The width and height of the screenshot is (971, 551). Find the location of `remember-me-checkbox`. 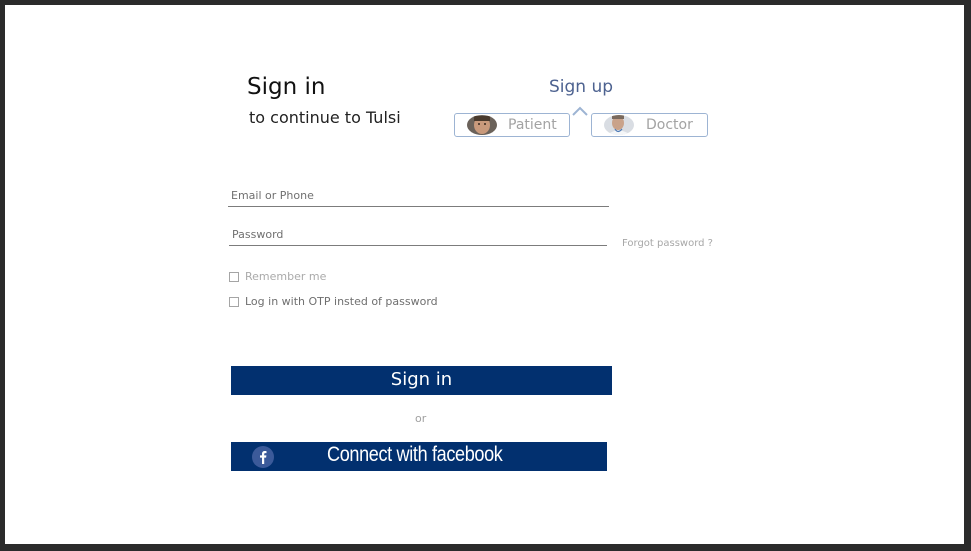

remember-me-checkbox is located at coordinates (234, 277).